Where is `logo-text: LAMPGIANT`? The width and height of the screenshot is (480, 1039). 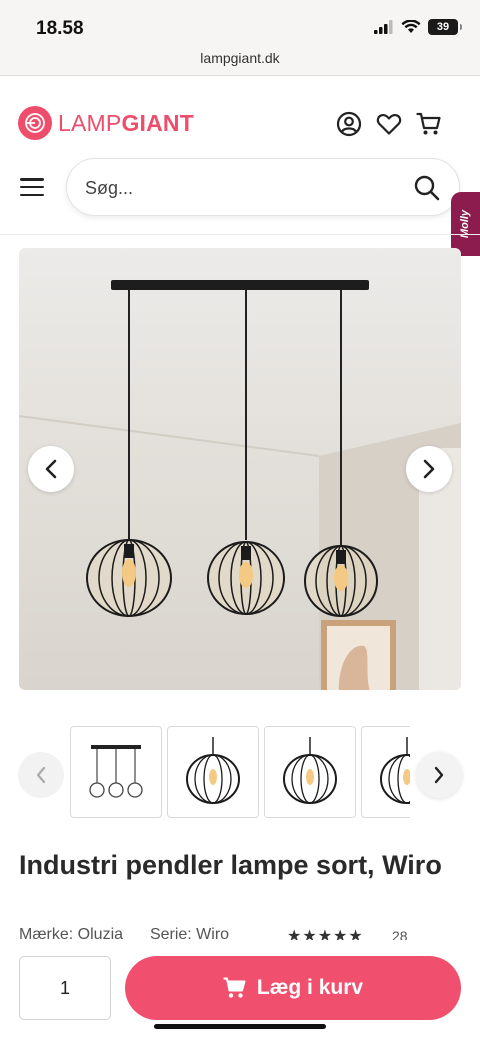
logo-text: LAMPGIANT is located at coordinates (126, 123).